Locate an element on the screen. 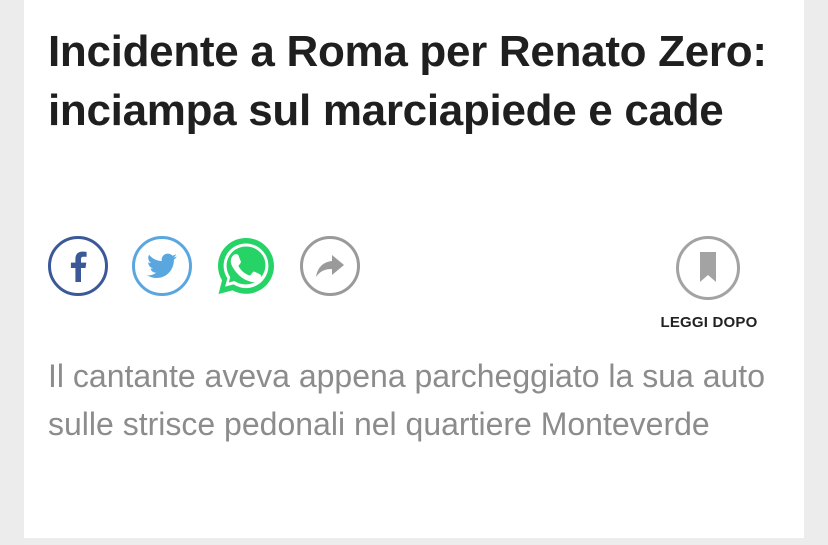 Image resolution: width=828 pixels, height=545 pixels. facebook-share-button is located at coordinates (78, 266).